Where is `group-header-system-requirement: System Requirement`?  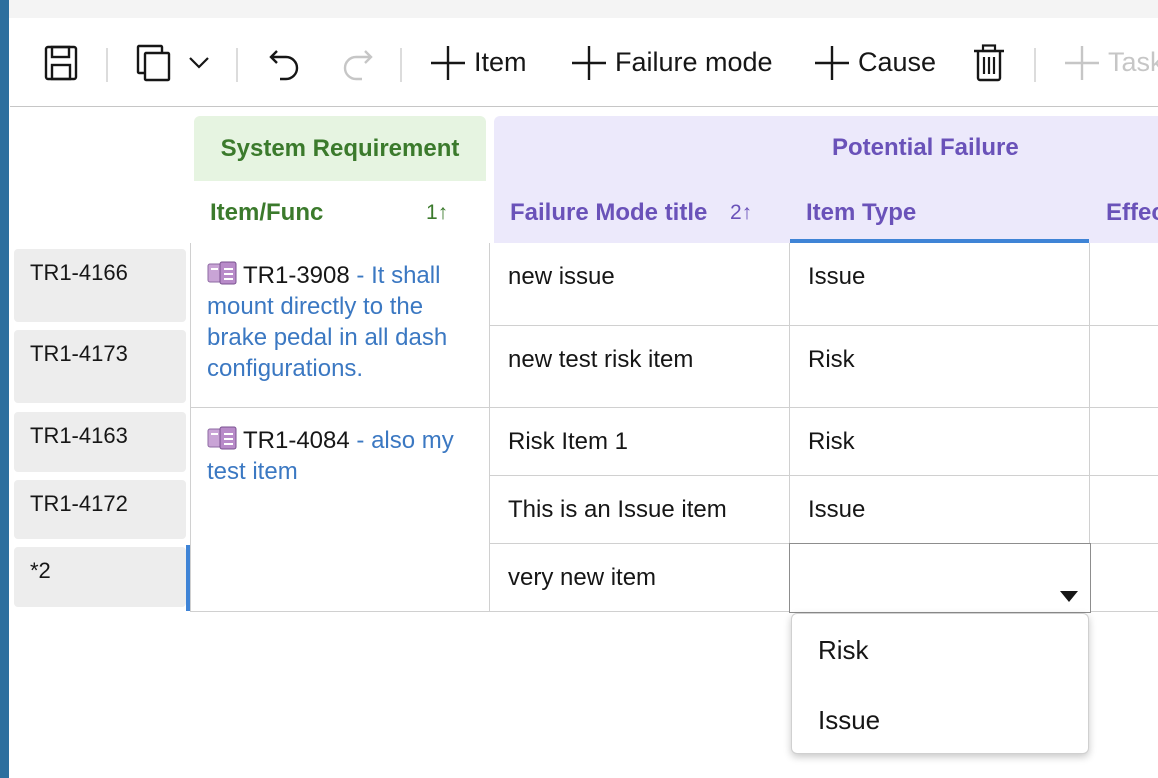 group-header-system-requirement: System Requirement is located at coordinates (340, 148).